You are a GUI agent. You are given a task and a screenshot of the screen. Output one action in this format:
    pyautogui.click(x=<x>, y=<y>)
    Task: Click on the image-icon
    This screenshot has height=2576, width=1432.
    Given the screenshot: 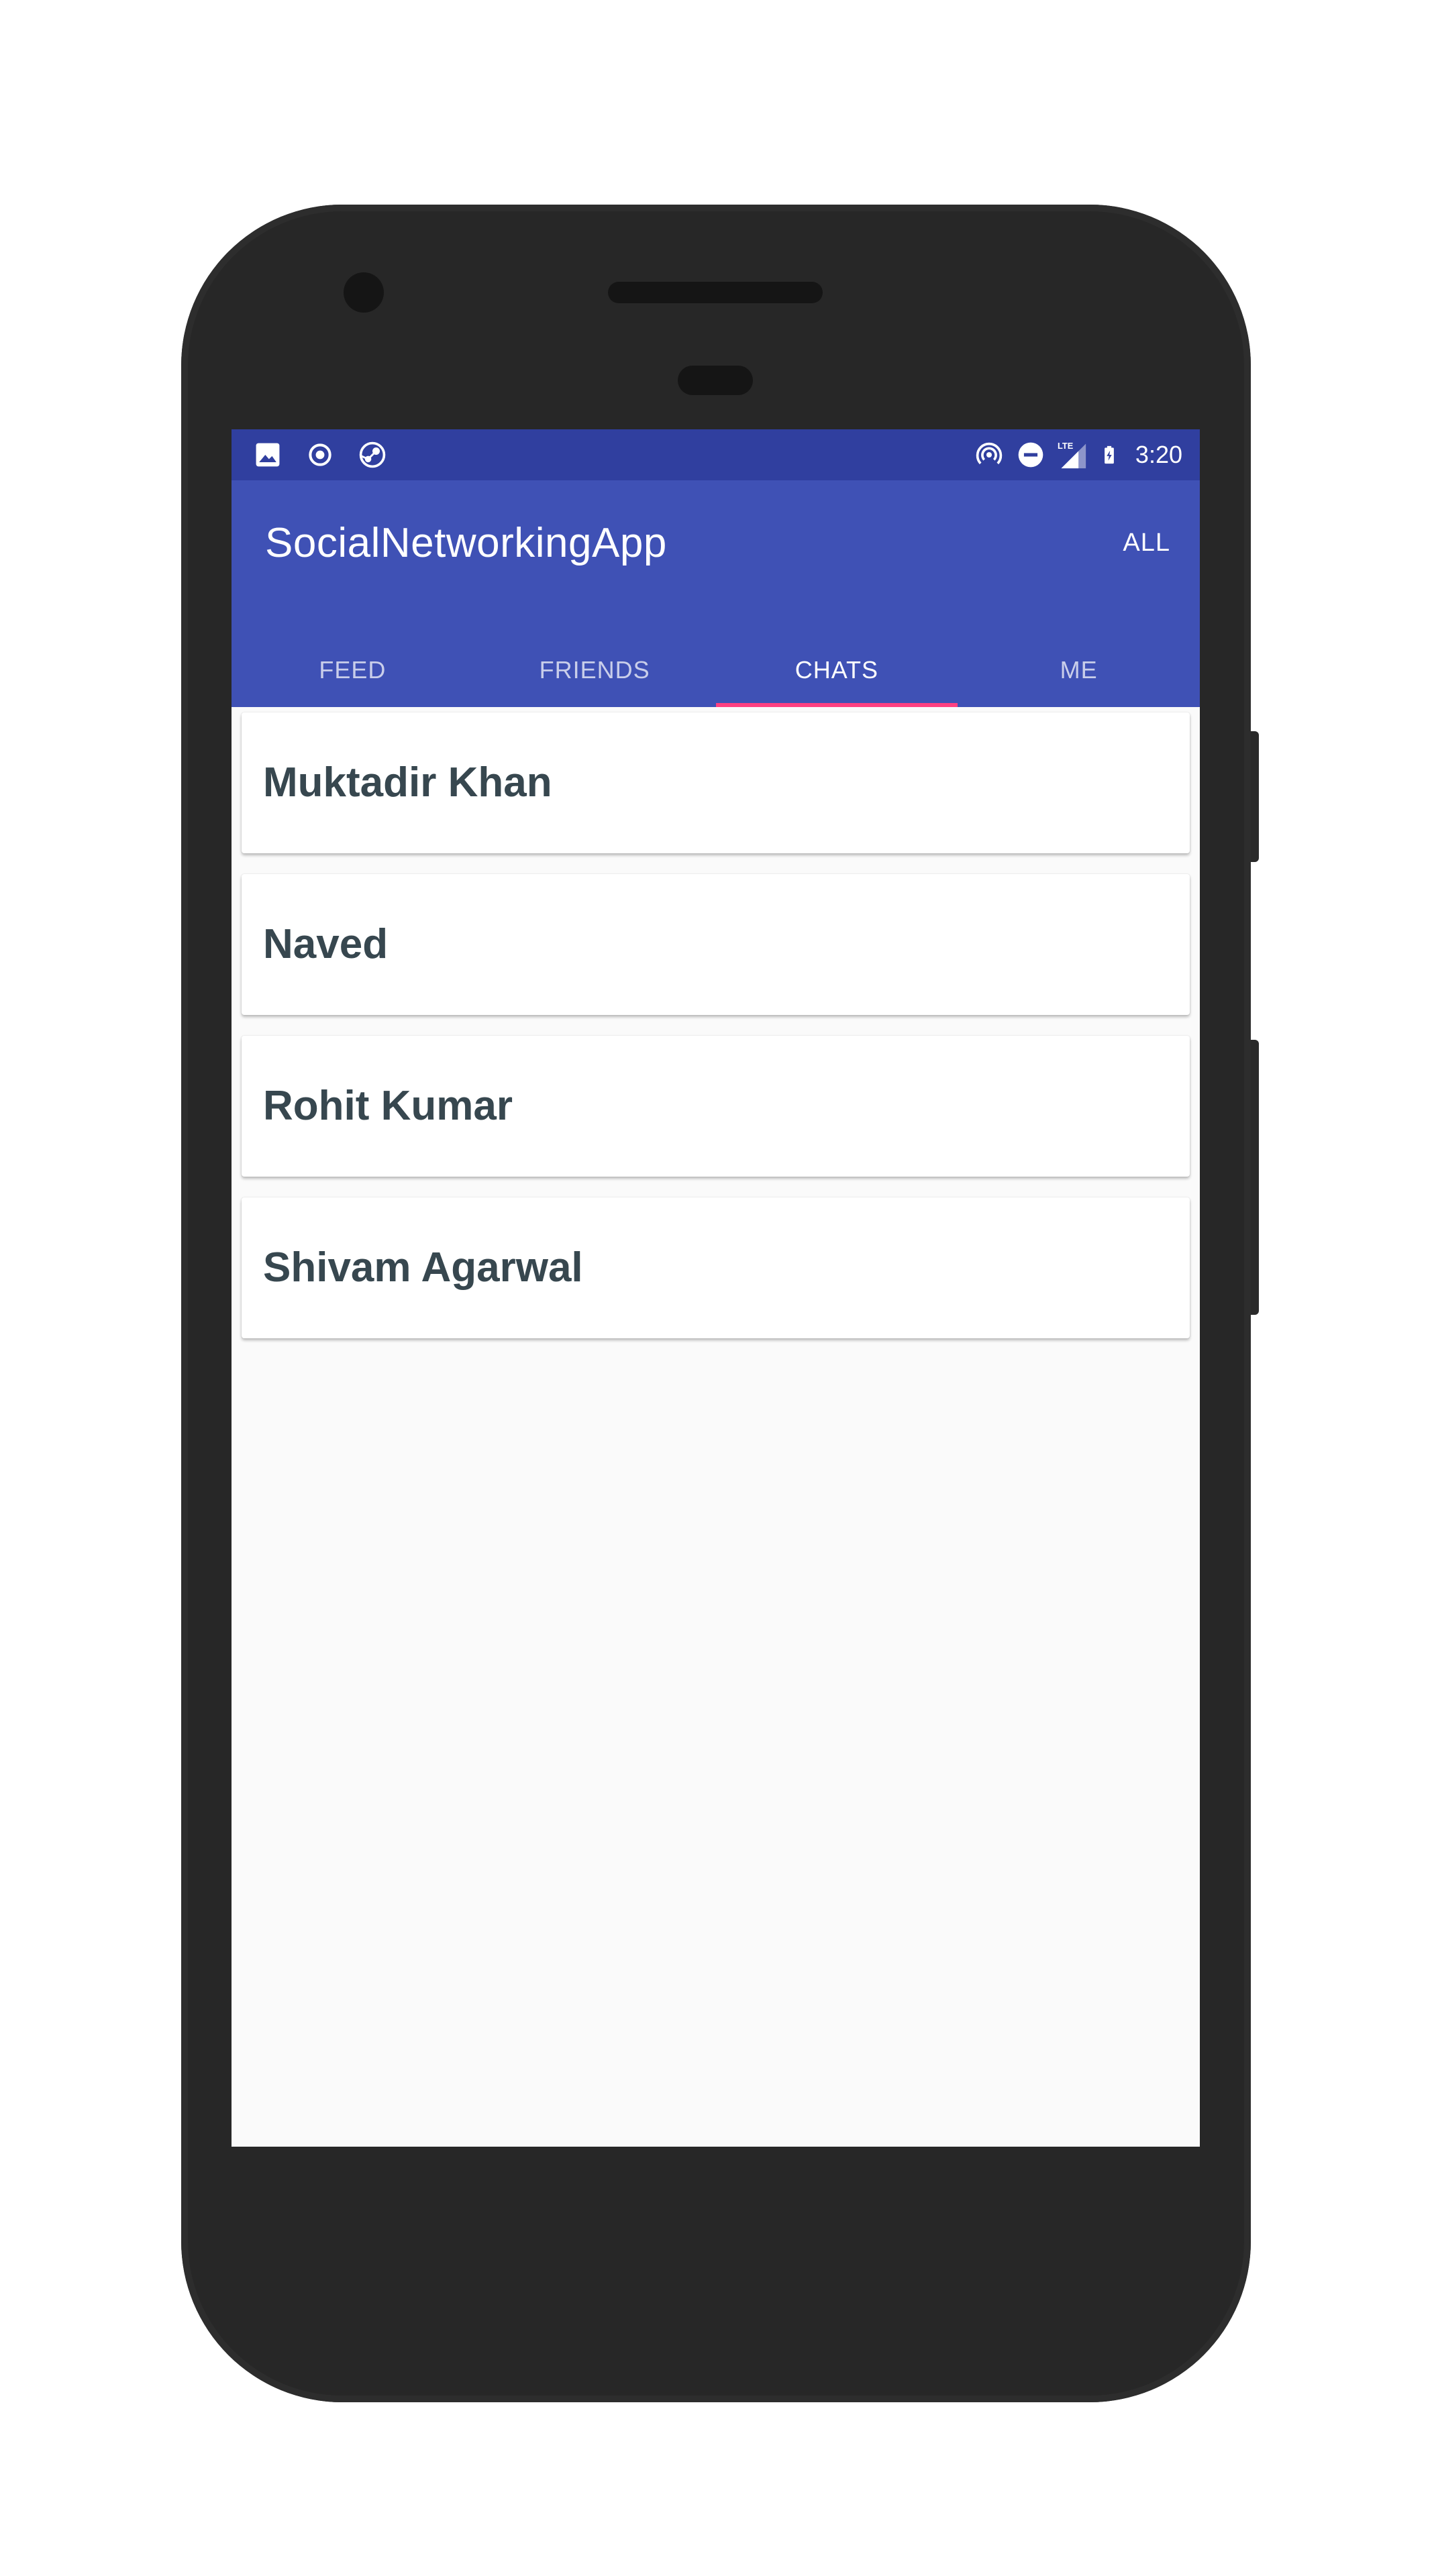 What is the action you would take?
    pyautogui.click(x=268, y=455)
    